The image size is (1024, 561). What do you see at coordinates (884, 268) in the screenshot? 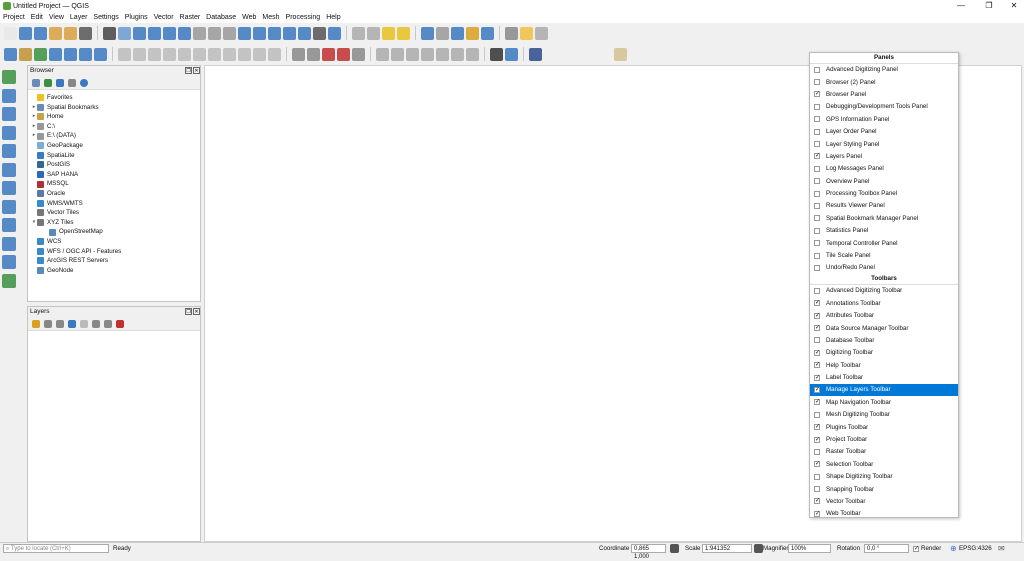
I see `panels-menu-item: Undo/Redo Panel` at bounding box center [884, 268].